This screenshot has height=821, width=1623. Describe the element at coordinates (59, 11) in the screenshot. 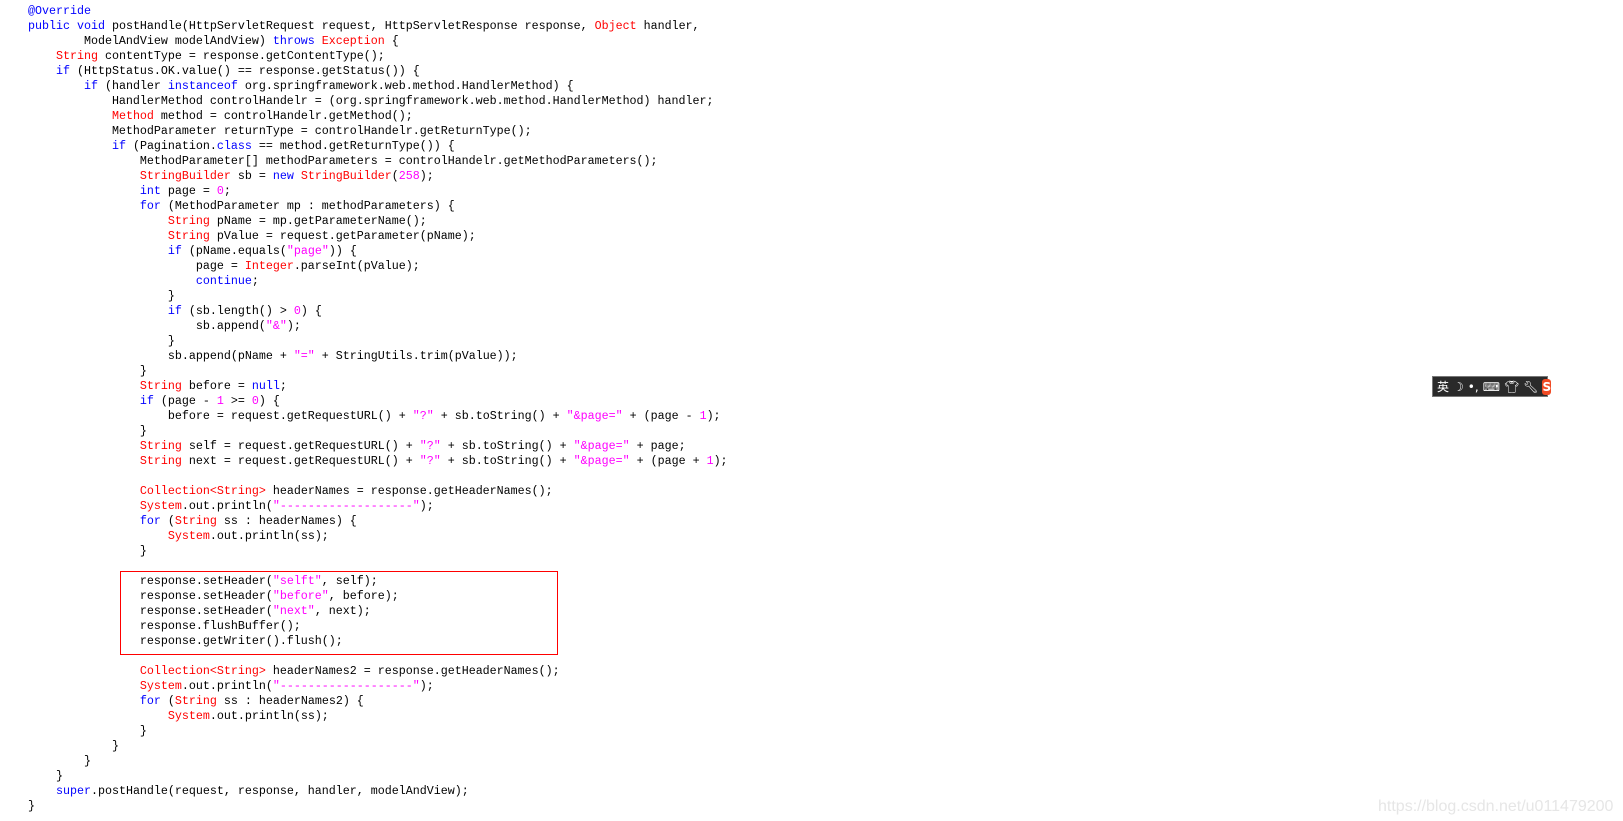

I see `code-token: @Override` at that location.